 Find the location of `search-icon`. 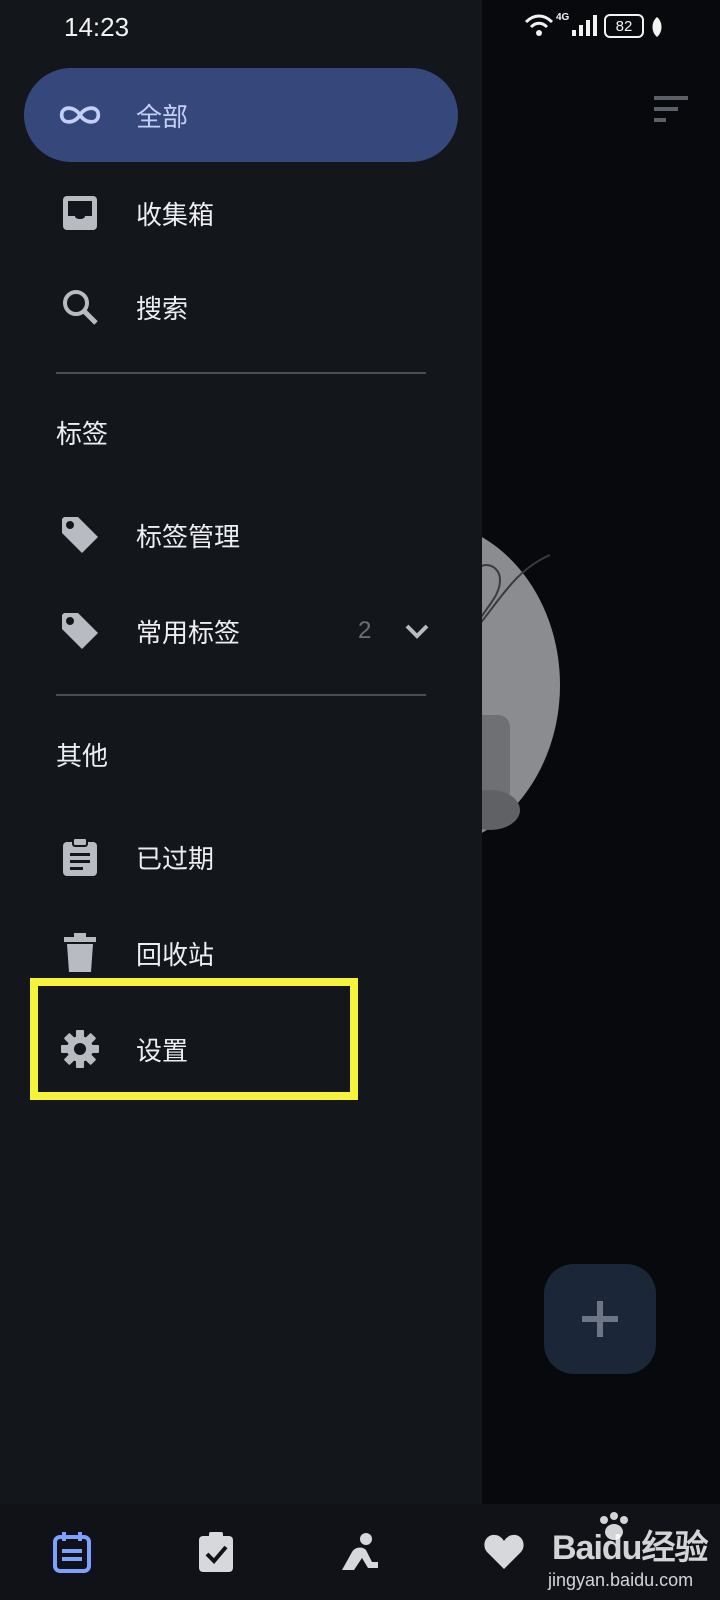

search-icon is located at coordinates (80, 307).